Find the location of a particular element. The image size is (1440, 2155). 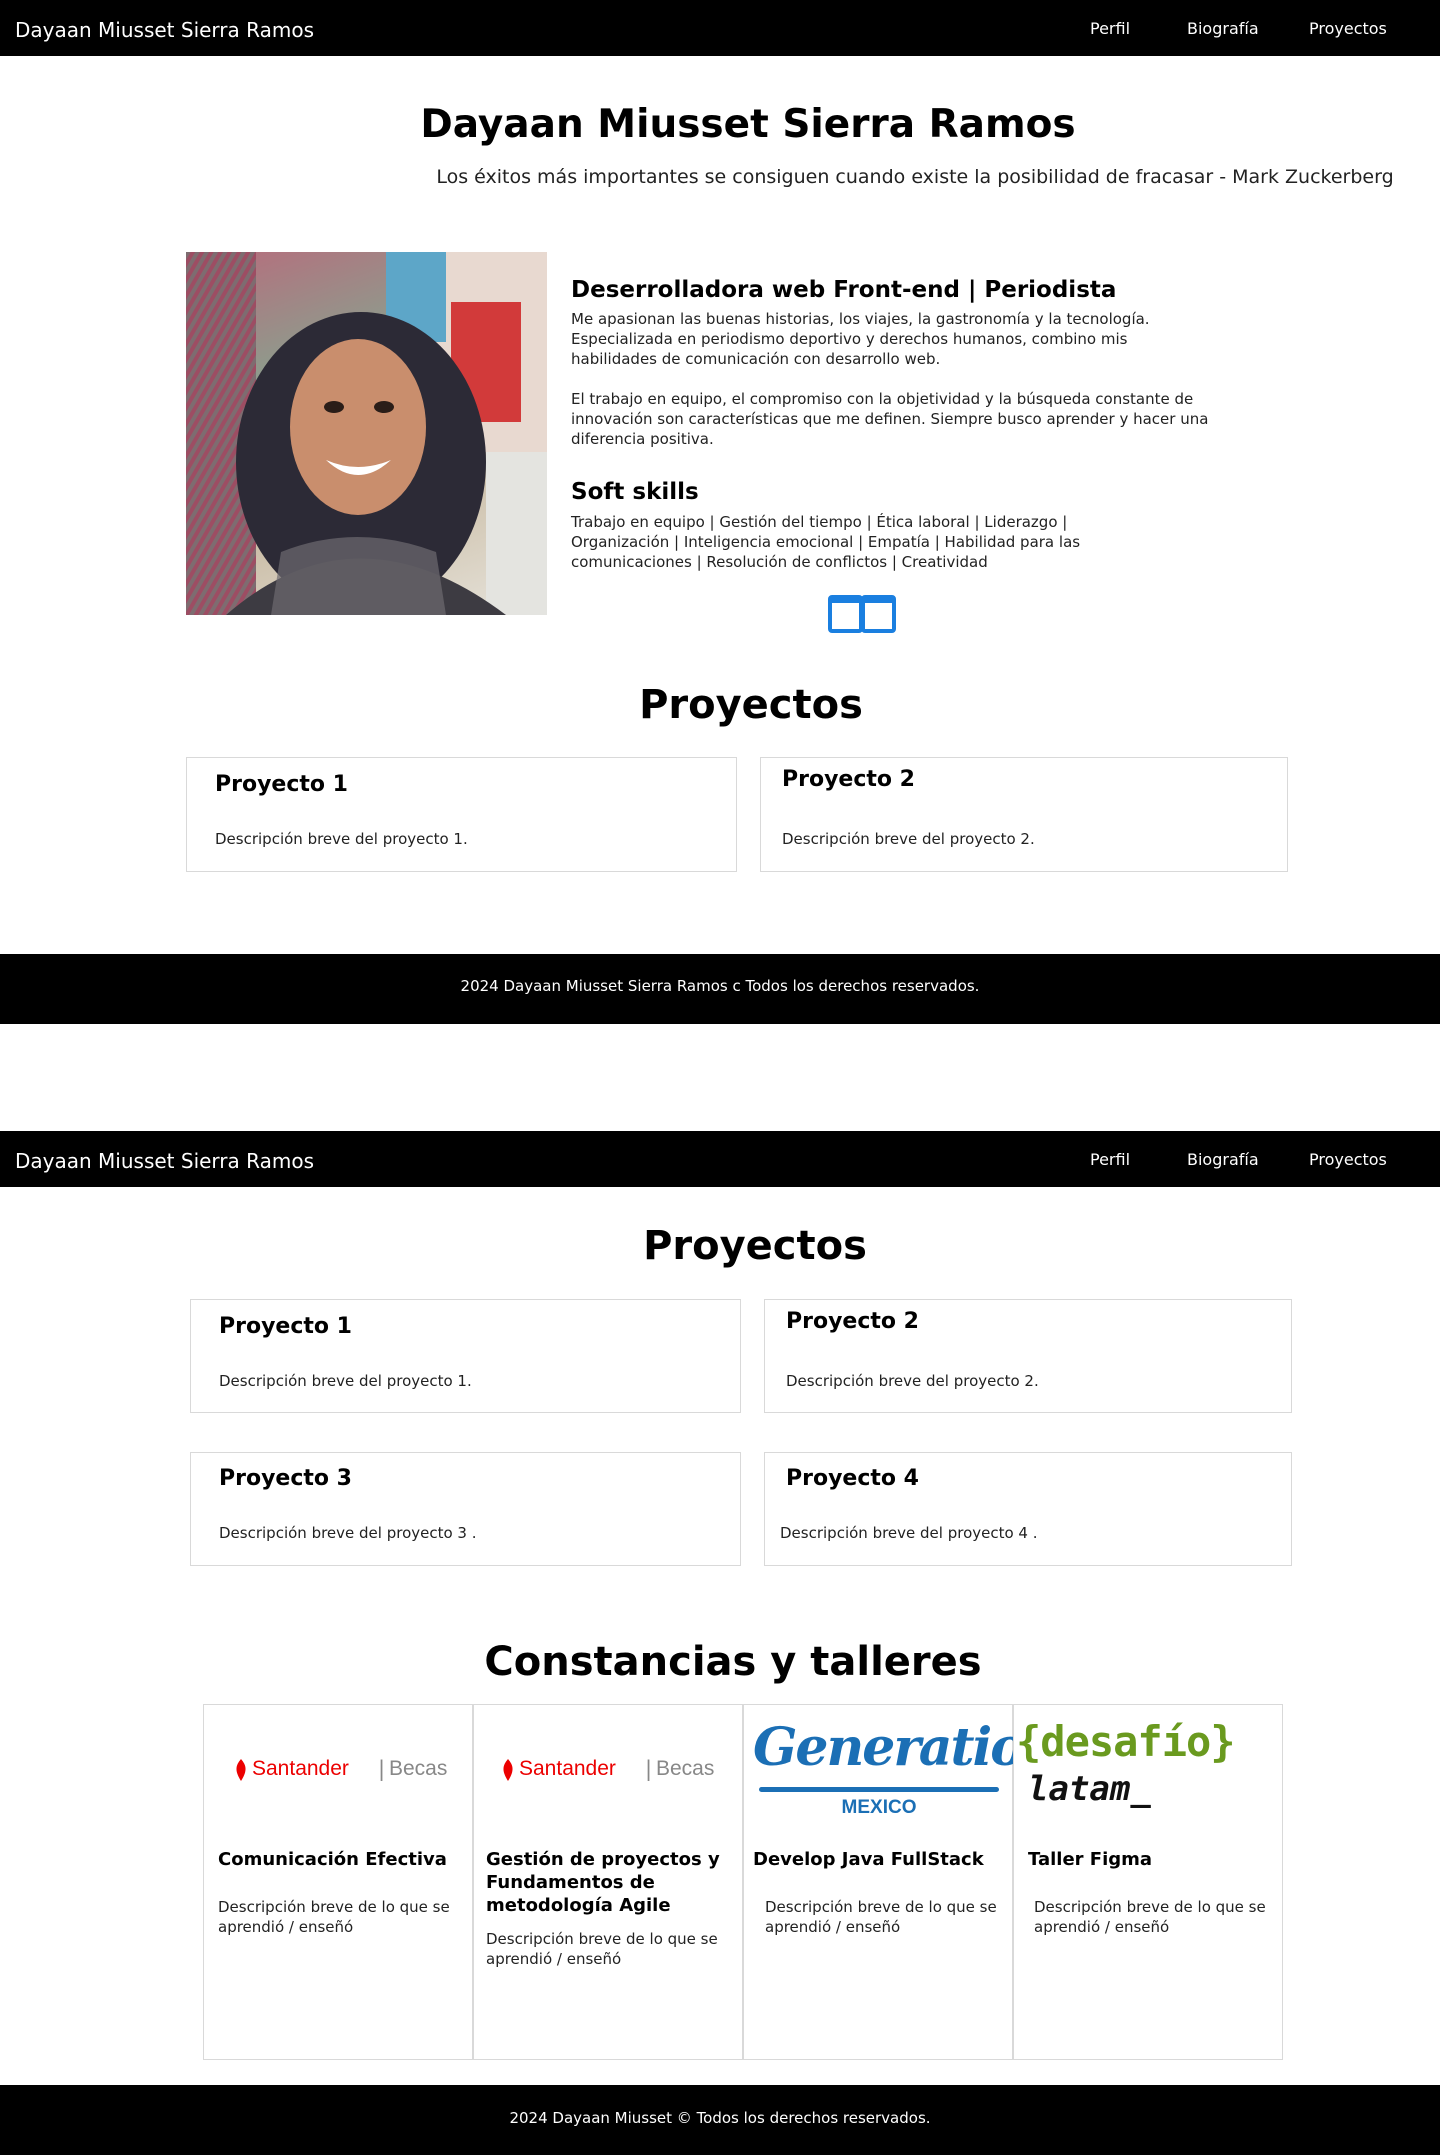

desafio-latam-logo: {desafío} latam_ is located at coordinates (1126, 1763).